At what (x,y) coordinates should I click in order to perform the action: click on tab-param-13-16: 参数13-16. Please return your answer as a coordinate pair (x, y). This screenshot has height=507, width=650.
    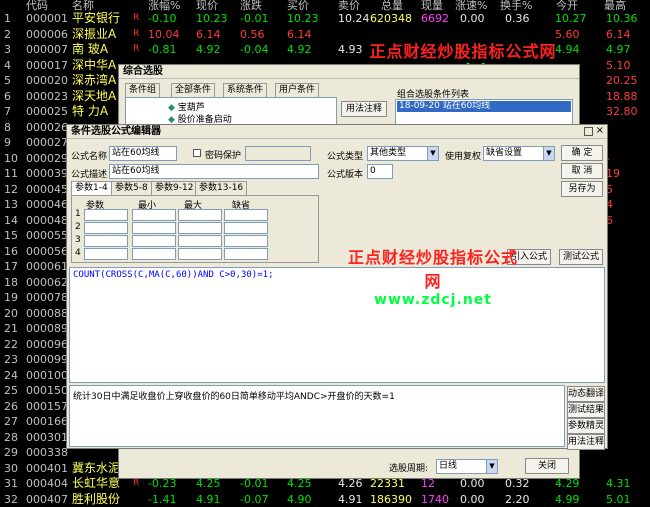
    Looking at the image, I should click on (221, 188).